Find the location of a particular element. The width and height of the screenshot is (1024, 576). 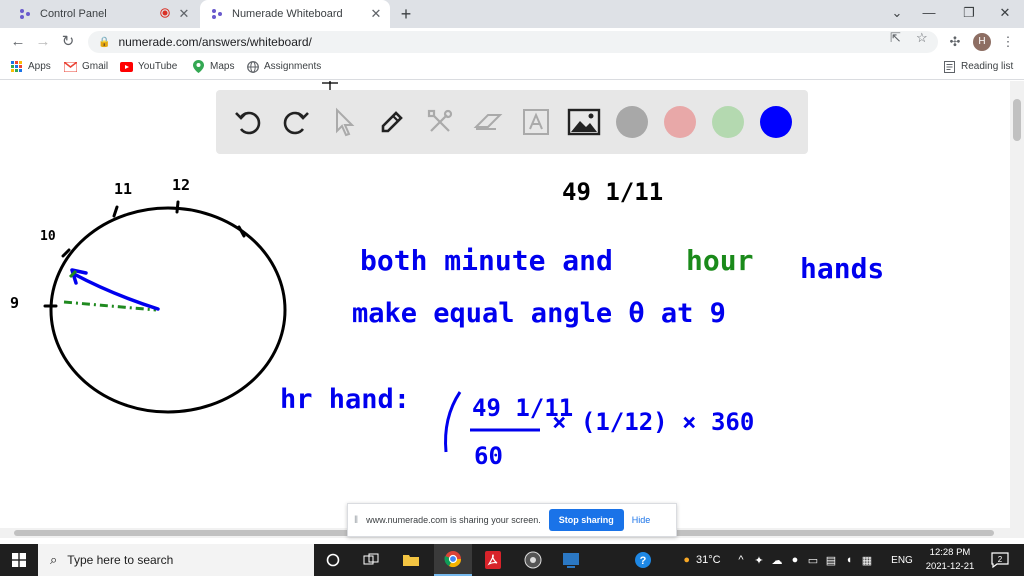

weather-widget: ● 31°C is located at coordinates (702, 560).